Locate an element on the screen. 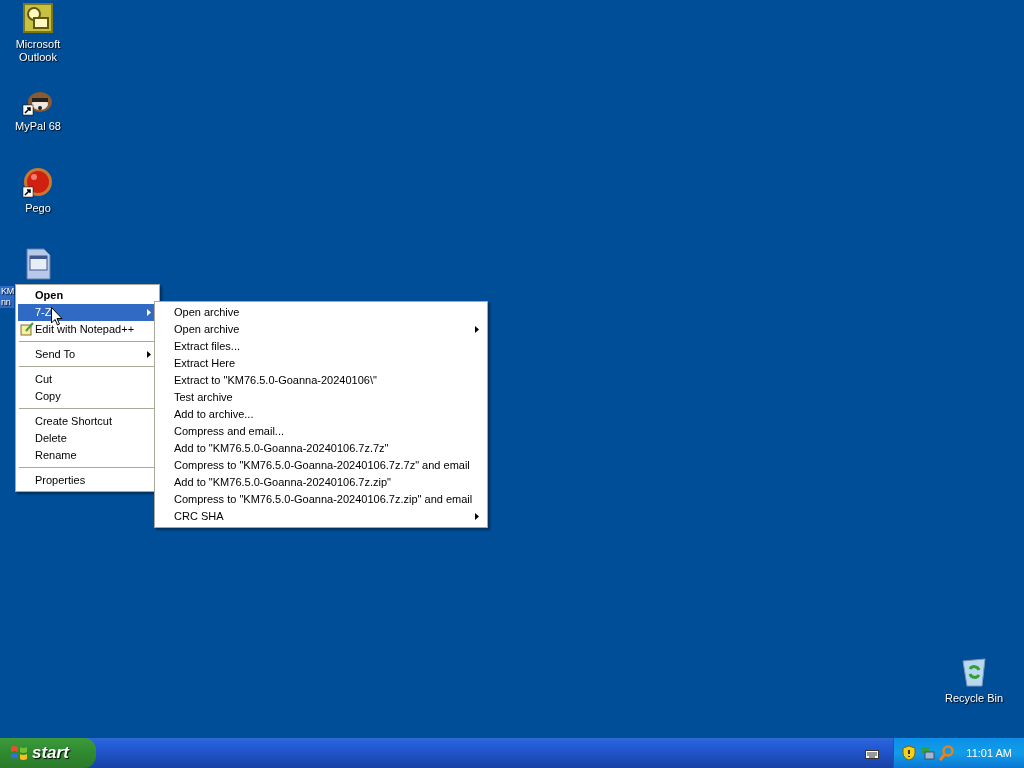  shield-icon is located at coordinates (909, 753).